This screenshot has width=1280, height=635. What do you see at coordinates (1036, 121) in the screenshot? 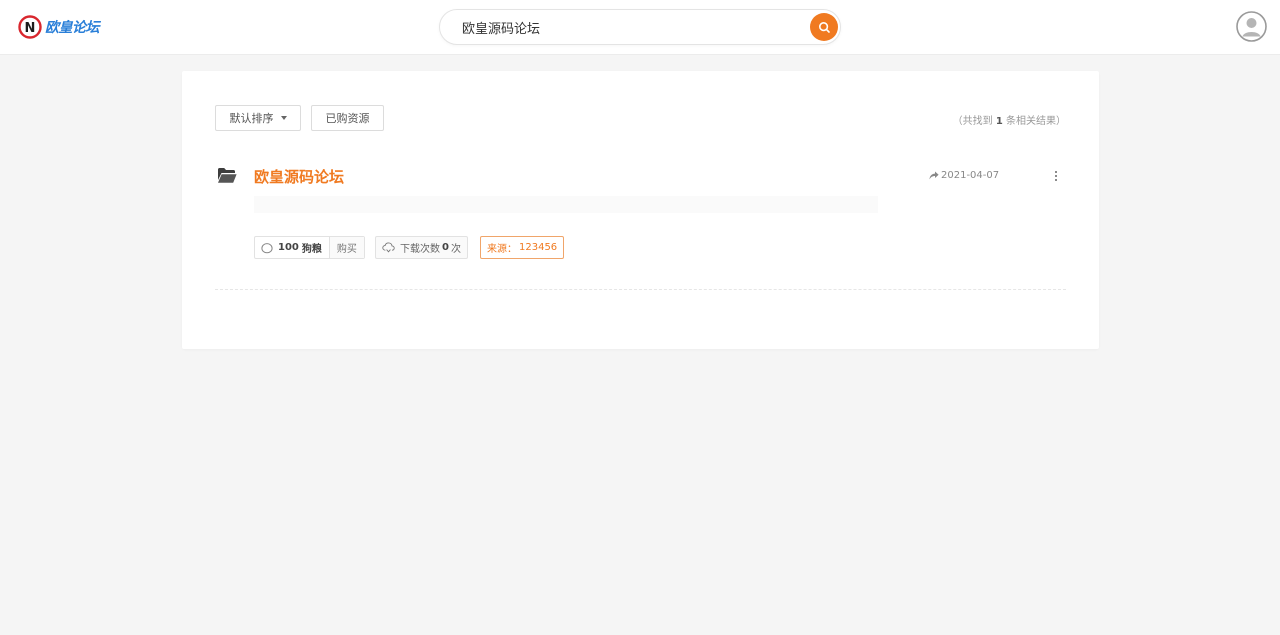
I see `result-count-suffix: 条相关结果）` at bounding box center [1036, 121].